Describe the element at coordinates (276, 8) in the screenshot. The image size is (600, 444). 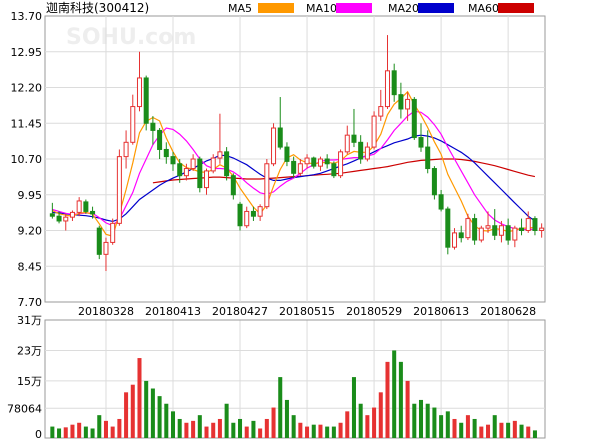
I see `legend-swatch-ma5` at that location.